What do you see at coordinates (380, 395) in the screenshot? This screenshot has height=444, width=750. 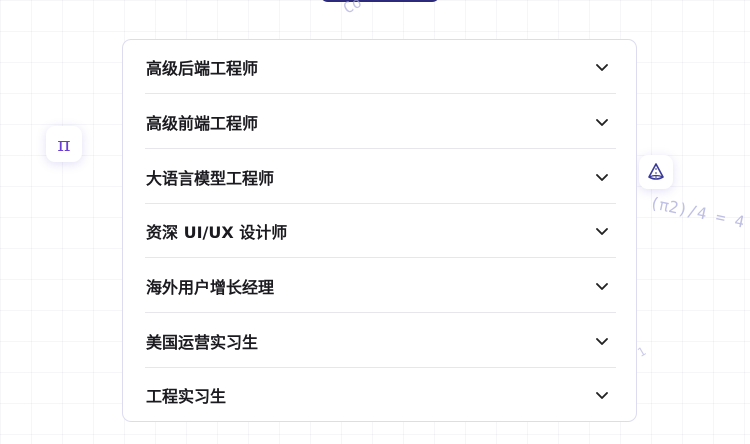 I see `accordion-item: 工程实习生` at bounding box center [380, 395].